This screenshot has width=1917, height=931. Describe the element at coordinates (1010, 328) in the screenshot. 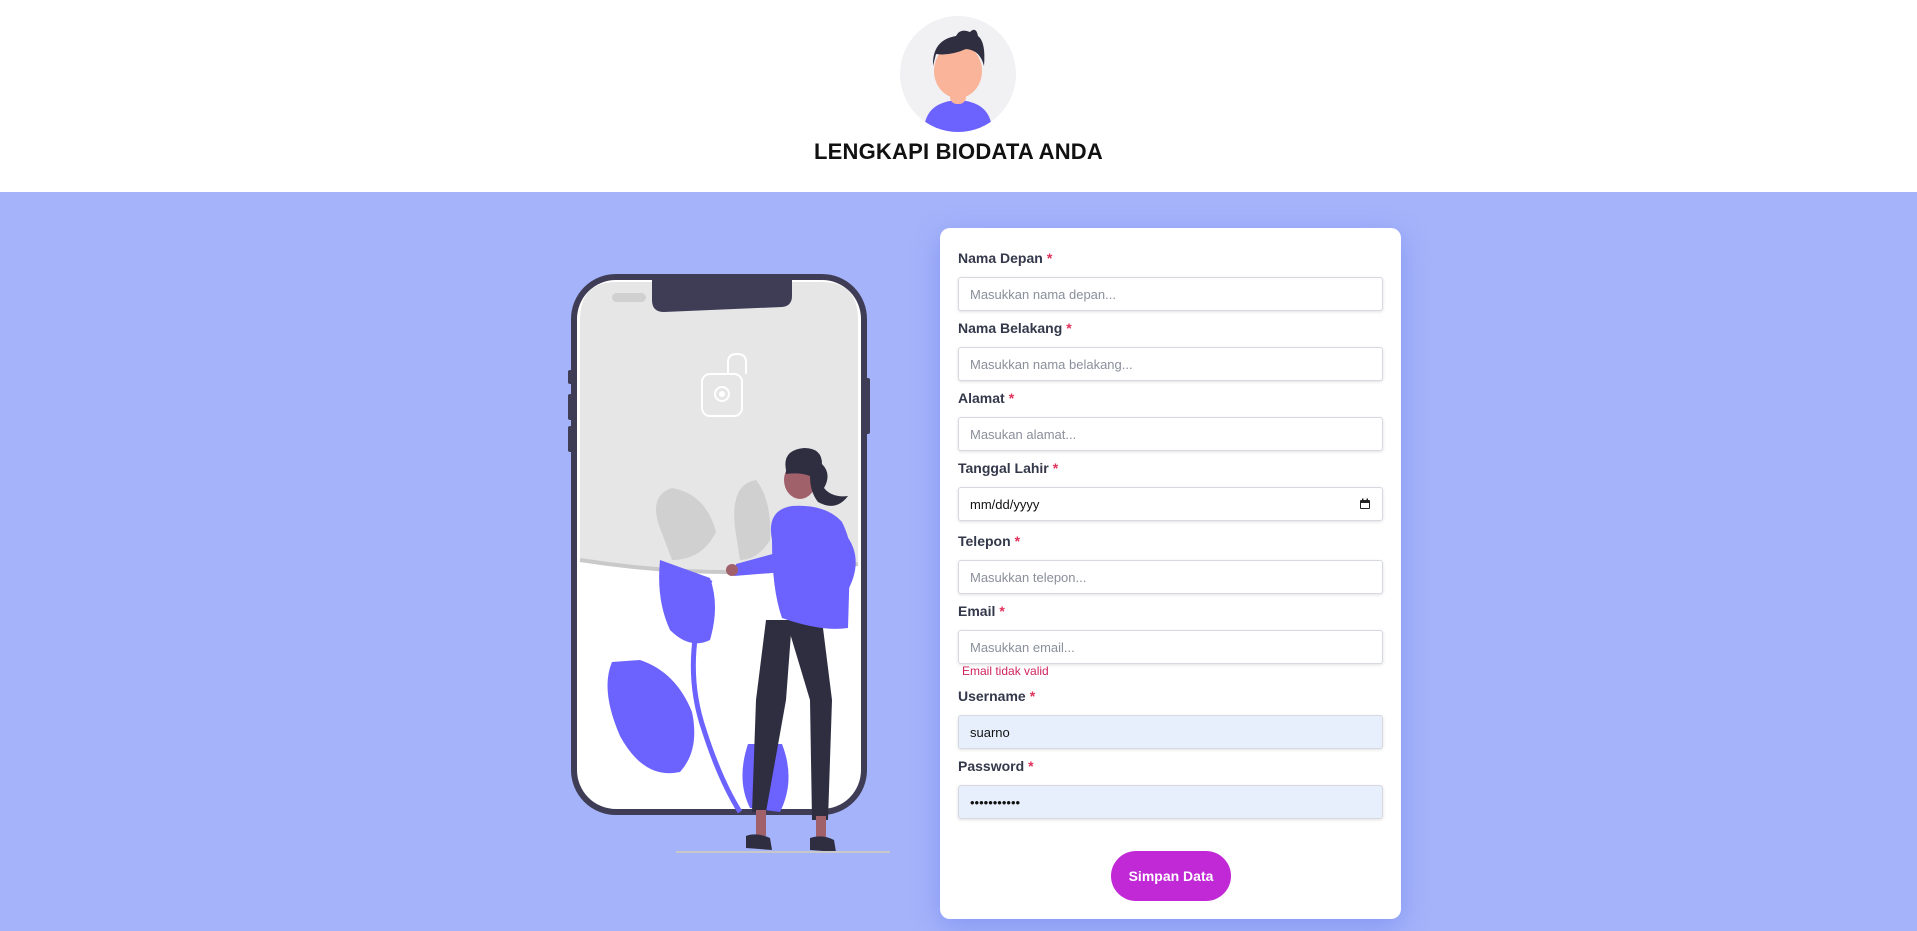

I see `last-name-label: Nama Belakang` at that location.